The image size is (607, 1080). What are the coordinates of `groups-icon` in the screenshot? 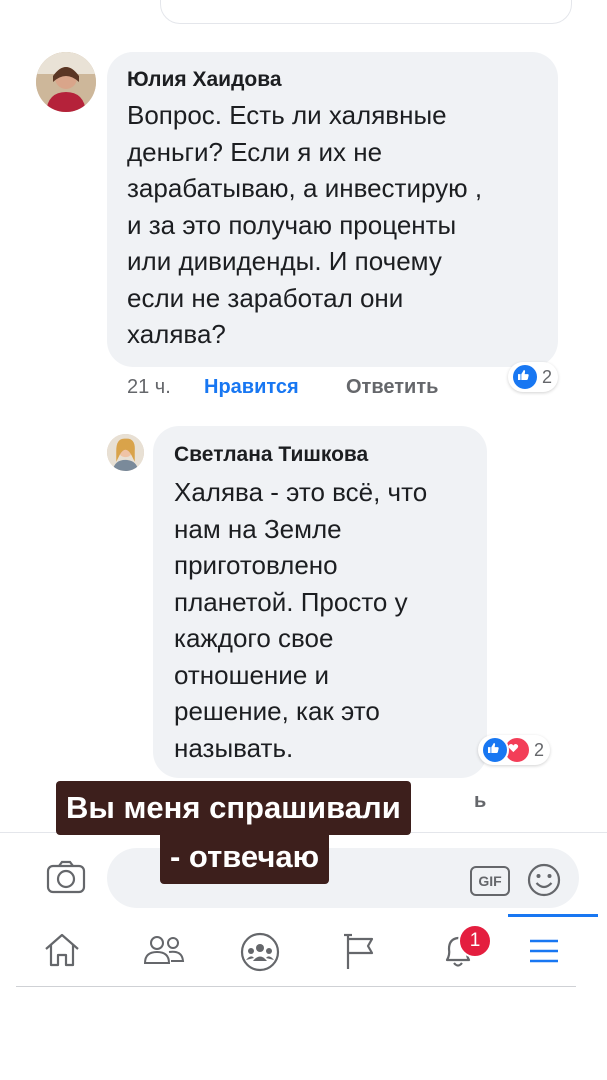 It's located at (260, 952).